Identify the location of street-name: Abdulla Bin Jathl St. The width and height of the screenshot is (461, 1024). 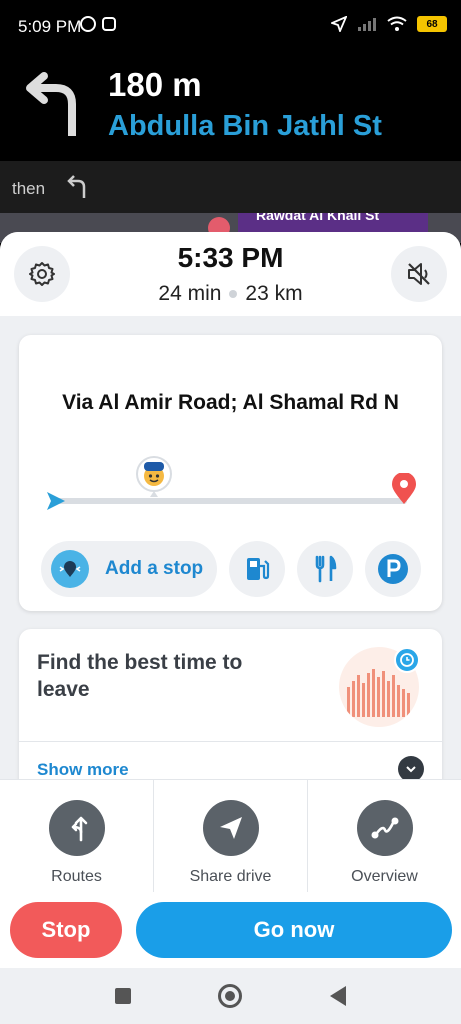
(245, 126).